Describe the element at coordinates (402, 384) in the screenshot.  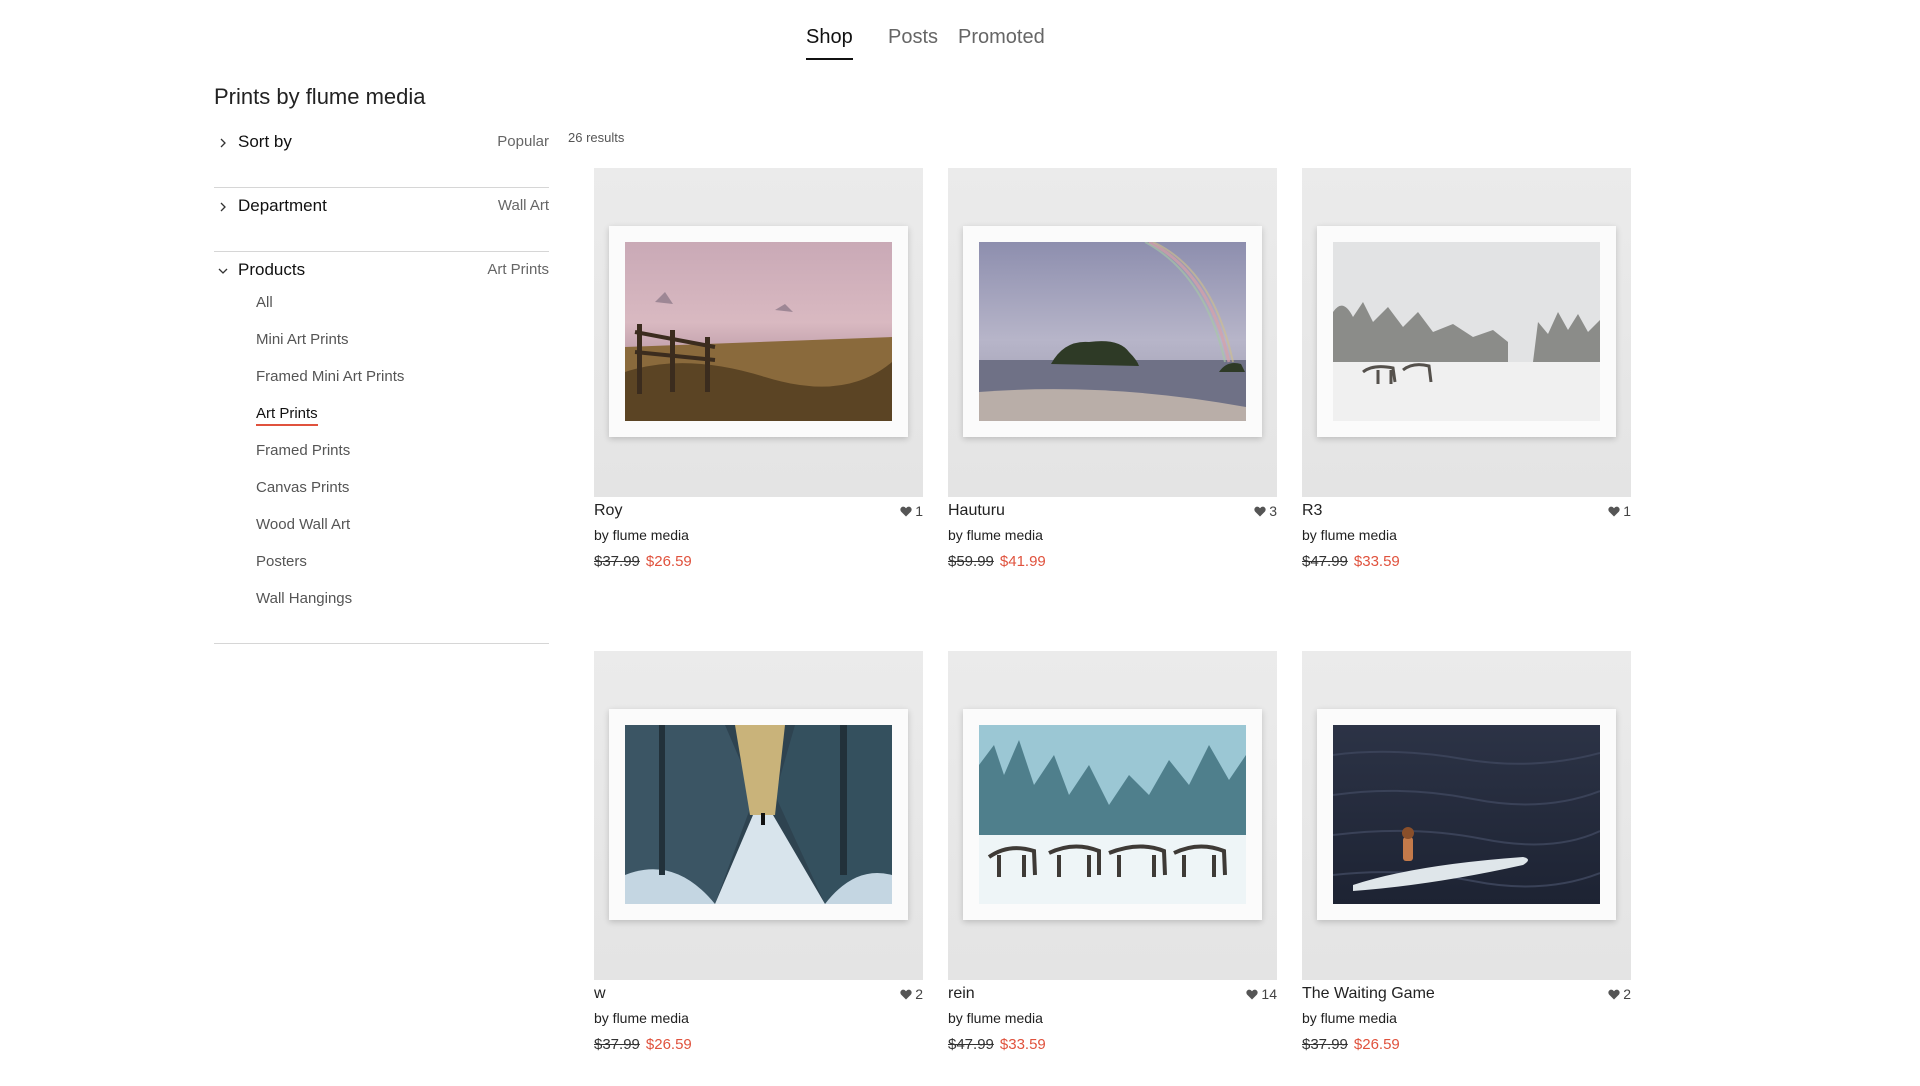
I see `product-option-framed-mini-art-prints: Framed Mini Art Prints` at that location.